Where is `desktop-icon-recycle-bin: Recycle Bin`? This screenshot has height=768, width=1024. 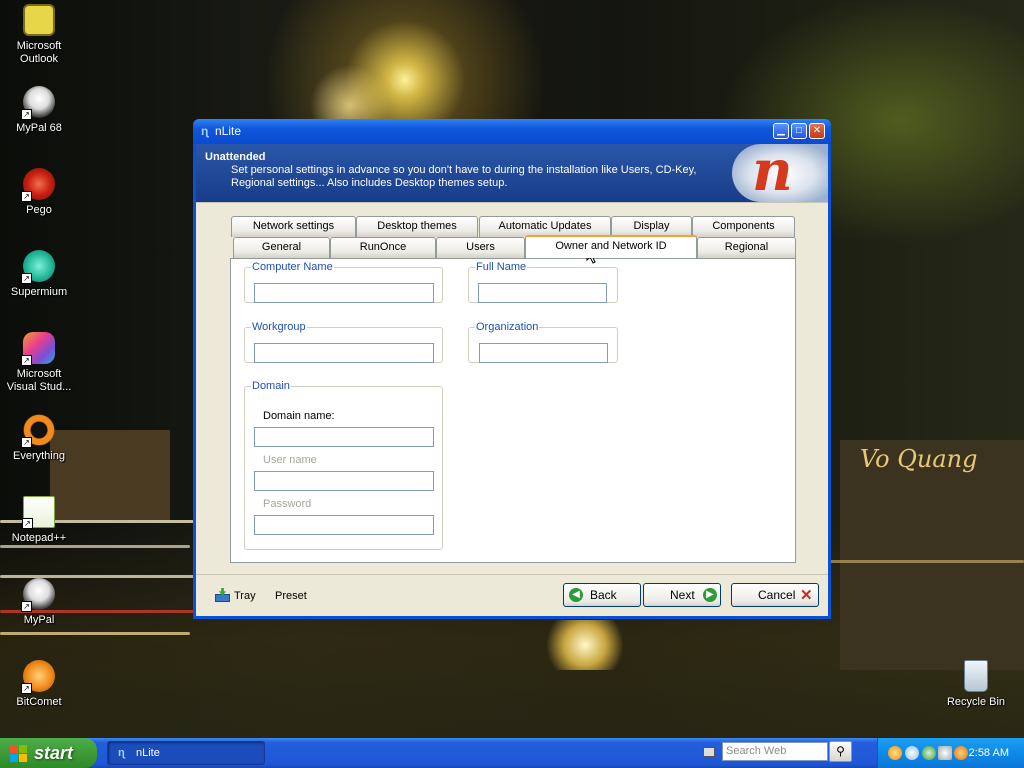
desktop-icon-recycle-bin: Recycle Bin is located at coordinates (976, 684).